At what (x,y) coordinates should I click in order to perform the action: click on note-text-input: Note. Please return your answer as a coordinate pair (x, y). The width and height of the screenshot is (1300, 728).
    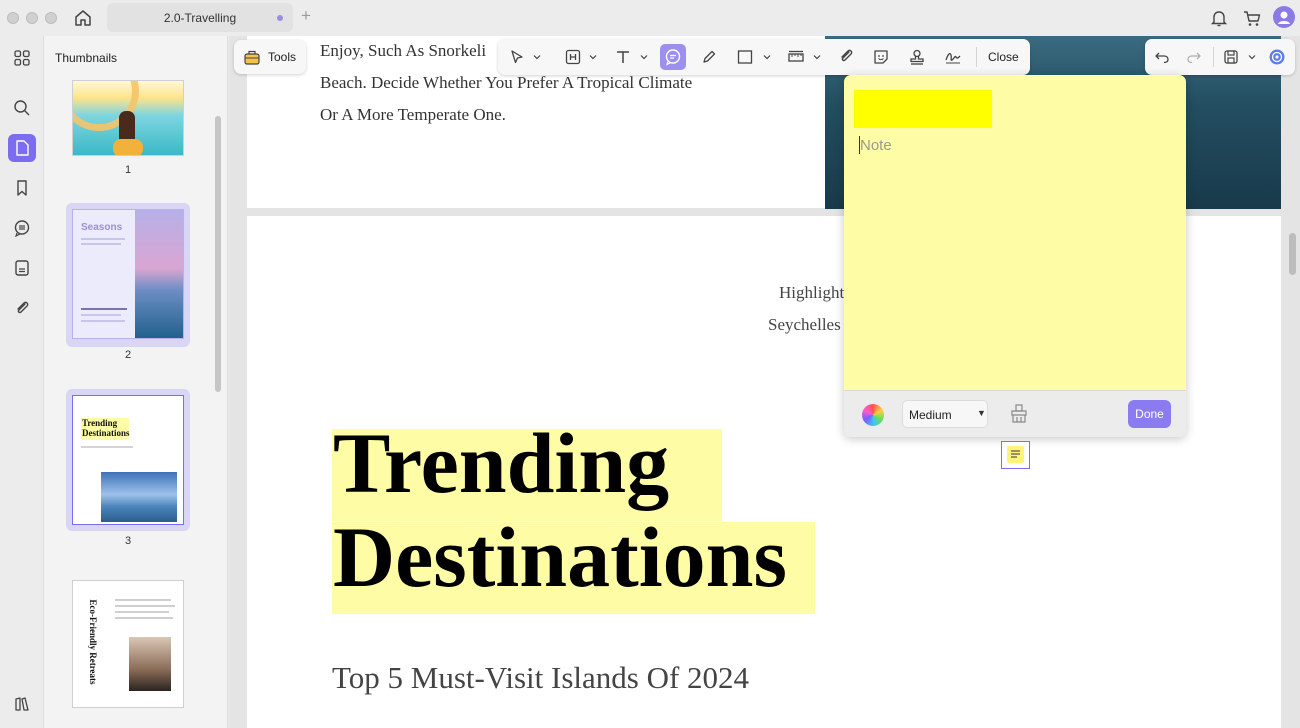
    Looking at the image, I should click on (876, 145).